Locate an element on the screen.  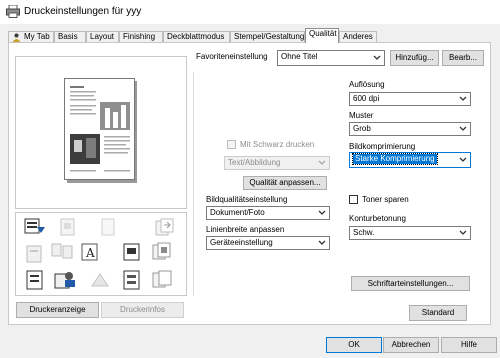
toner-save-checkbox is located at coordinates (353, 199).